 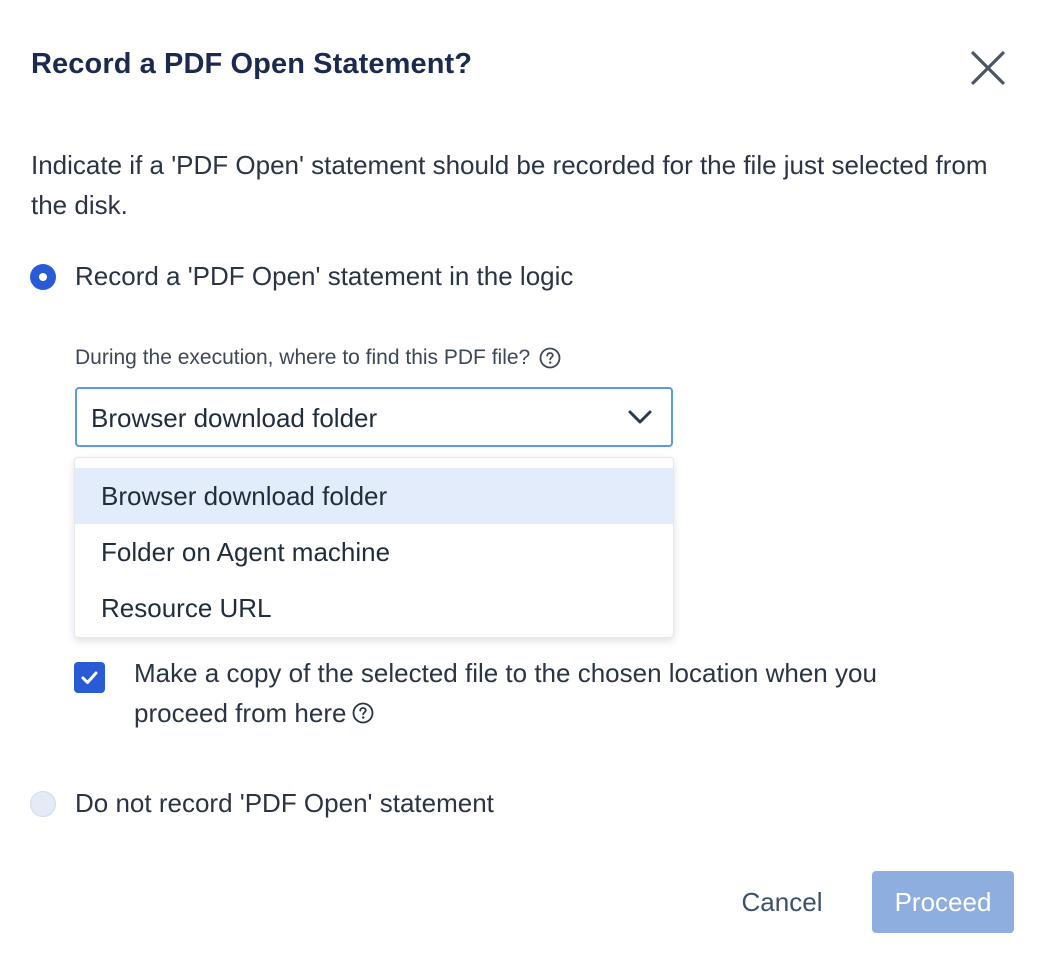 What do you see at coordinates (943, 902) in the screenshot?
I see `proceed-button: Proceed` at bounding box center [943, 902].